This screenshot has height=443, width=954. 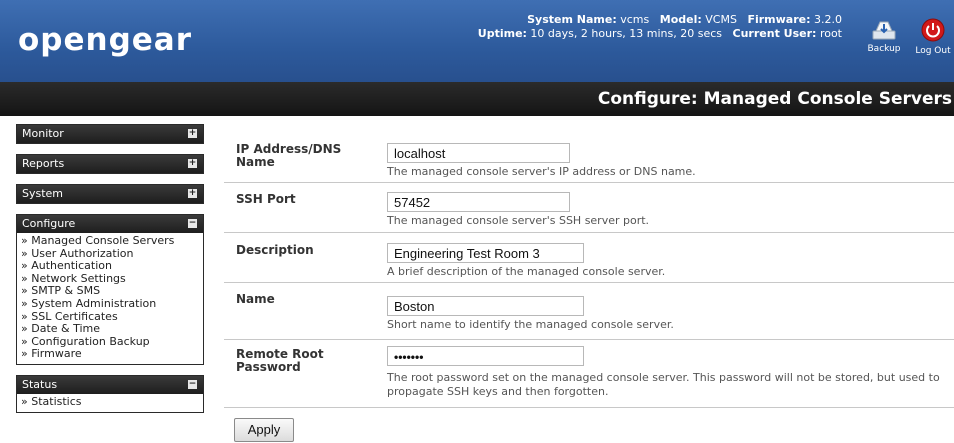 What do you see at coordinates (635, 19) in the screenshot?
I see `system-name: vcms` at bounding box center [635, 19].